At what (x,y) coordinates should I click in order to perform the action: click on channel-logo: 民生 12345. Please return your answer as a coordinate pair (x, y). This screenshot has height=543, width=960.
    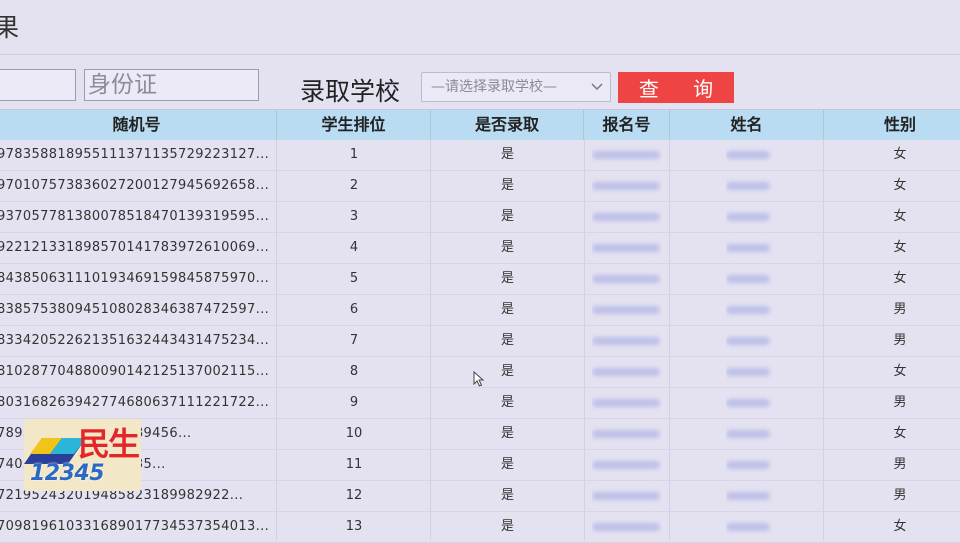
    Looking at the image, I should click on (80, 454).